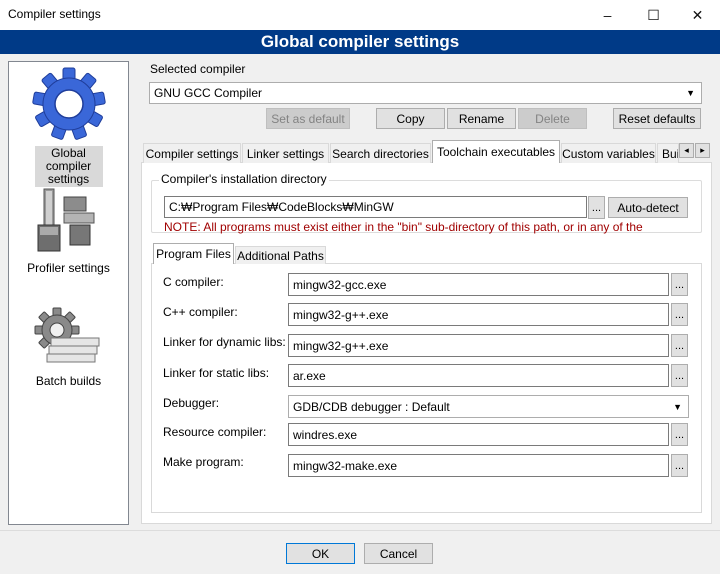 This screenshot has height=574, width=720. Describe the element at coordinates (552, 118) in the screenshot. I see `delete-button: Delete` at that location.